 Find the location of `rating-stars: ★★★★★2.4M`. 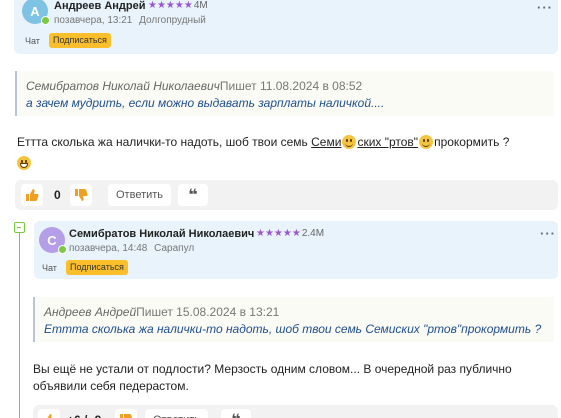

rating-stars: ★★★★★2.4M is located at coordinates (290, 233).